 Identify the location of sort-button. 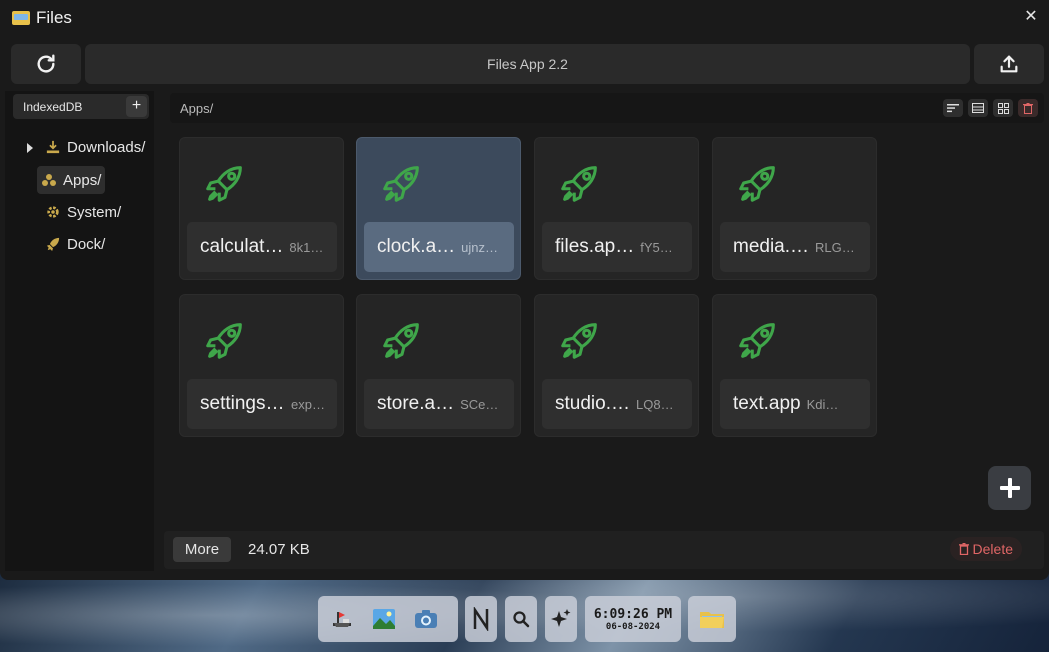
(953, 108).